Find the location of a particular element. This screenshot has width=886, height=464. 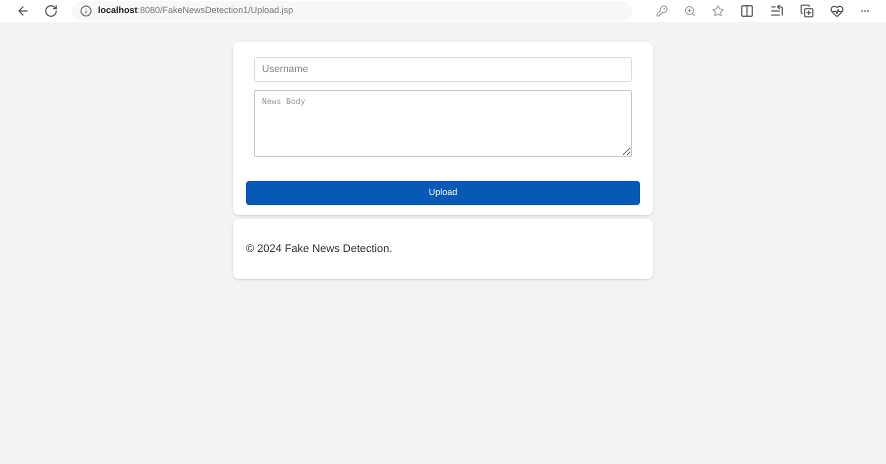

footer-text: © 2024 Fake News Detection. is located at coordinates (319, 249).